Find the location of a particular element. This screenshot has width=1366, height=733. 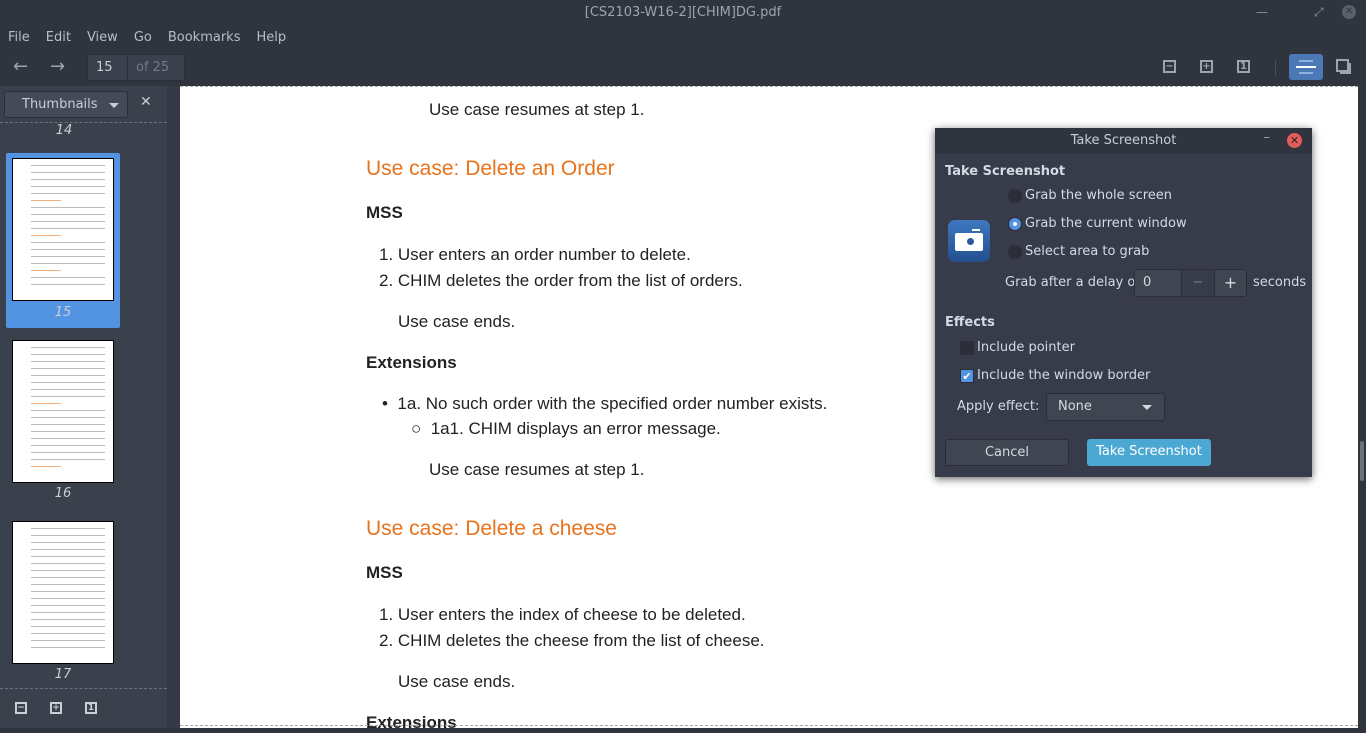

page-number-field: 15 of 25 is located at coordinates (136, 67).